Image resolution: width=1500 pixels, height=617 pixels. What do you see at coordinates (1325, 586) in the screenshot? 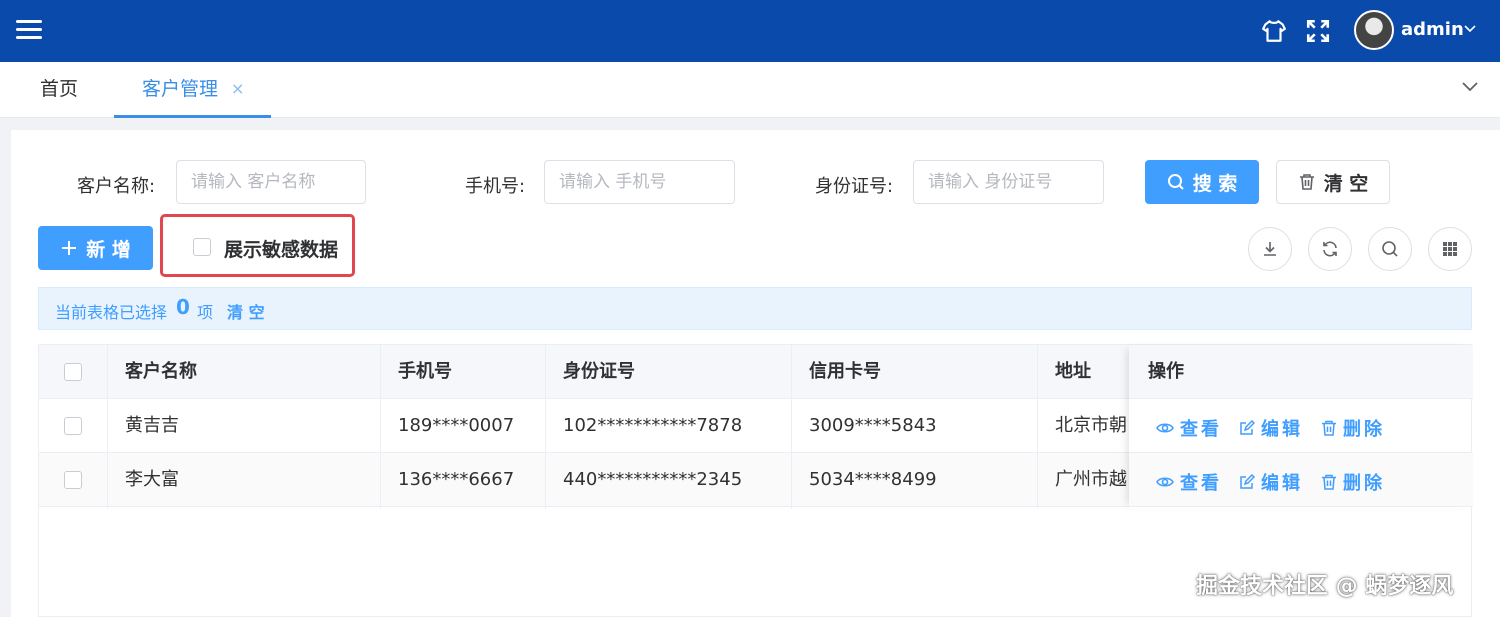
I see `watermark: 掘金技术社区 @ 蜗梦逐风` at bounding box center [1325, 586].